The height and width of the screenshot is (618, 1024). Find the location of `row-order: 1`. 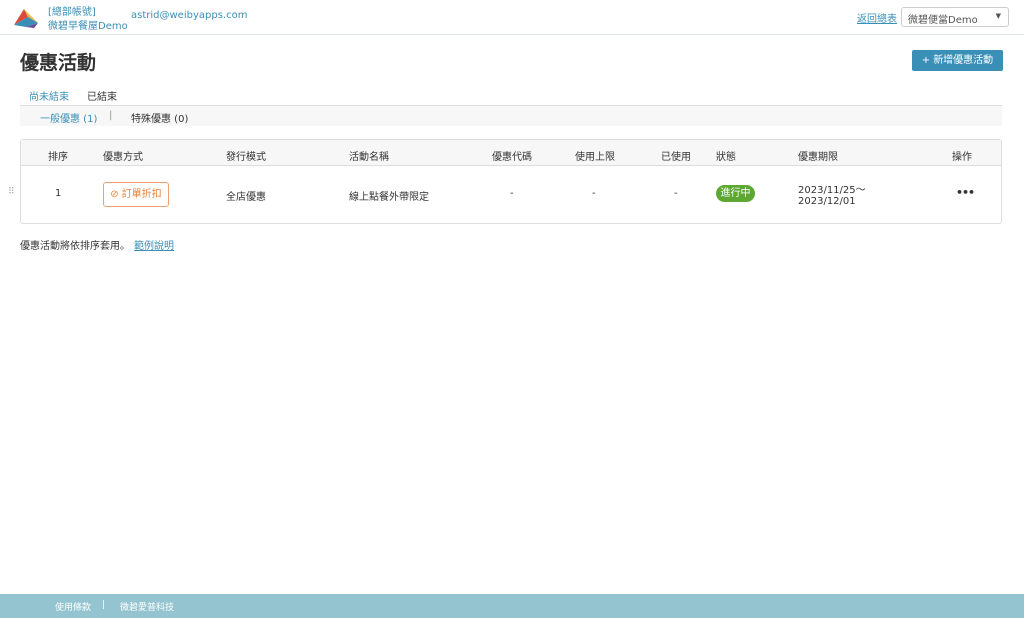

row-order: 1 is located at coordinates (58, 193).